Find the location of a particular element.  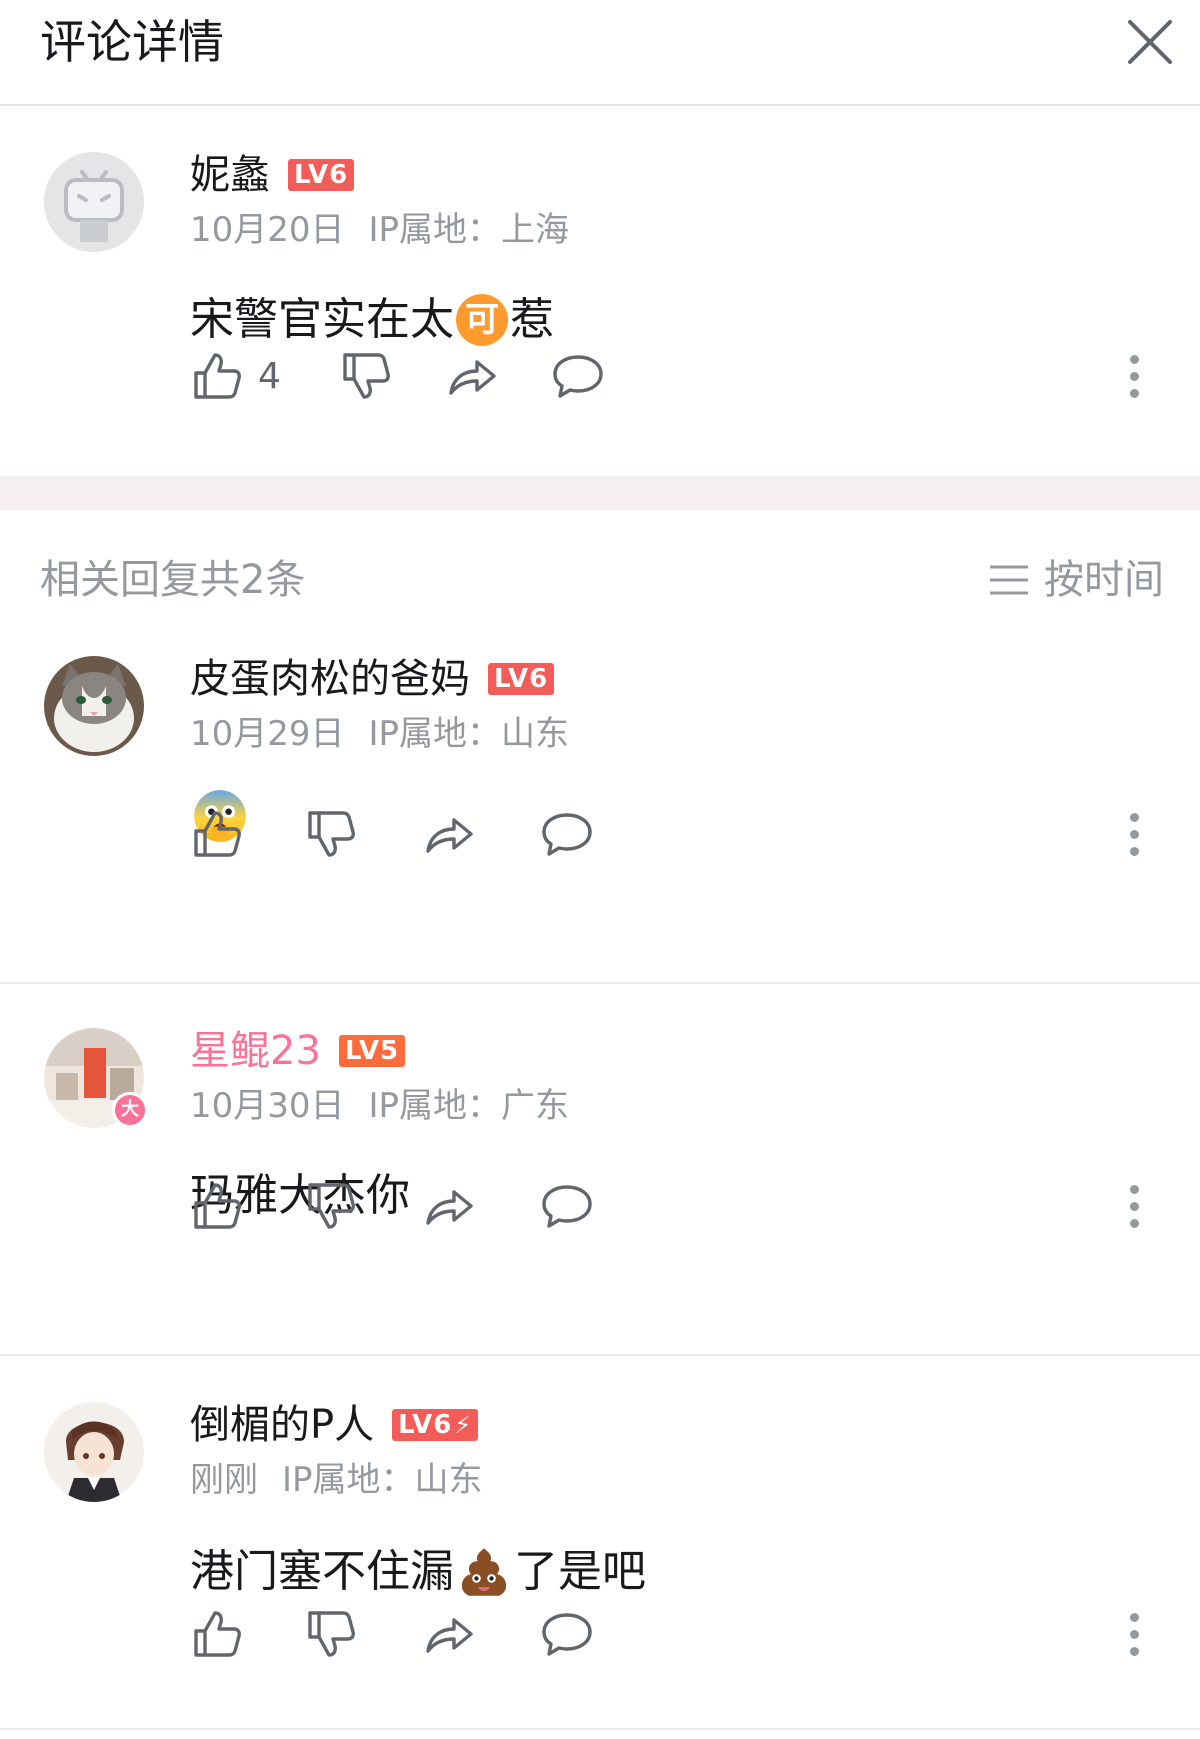

content-text-end: 了是吧 is located at coordinates (580, 1571).